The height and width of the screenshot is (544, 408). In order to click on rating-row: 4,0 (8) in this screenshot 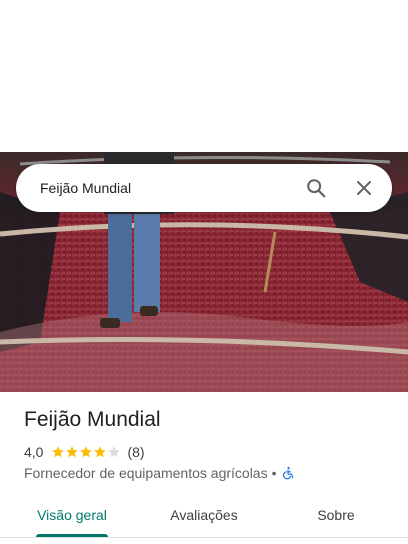, I will do `click(84, 452)`.